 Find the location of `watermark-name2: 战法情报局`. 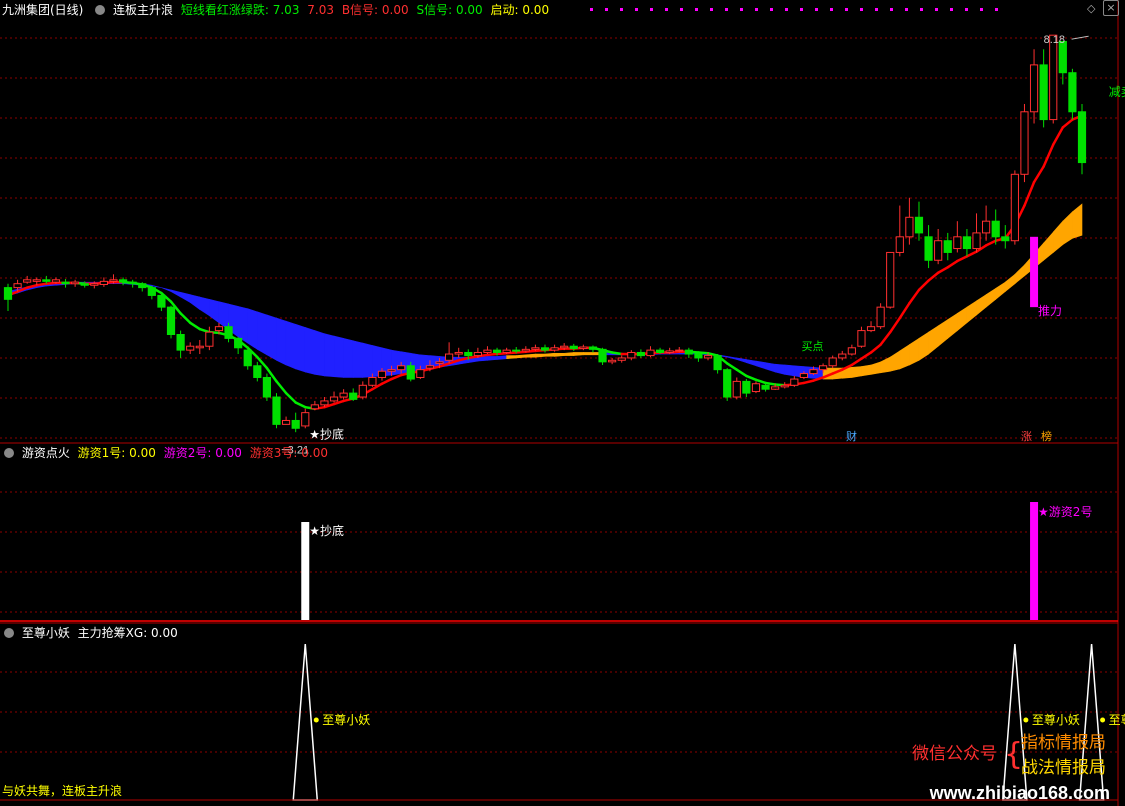

watermark-name2: 战法情报局 is located at coordinates (1063, 768).